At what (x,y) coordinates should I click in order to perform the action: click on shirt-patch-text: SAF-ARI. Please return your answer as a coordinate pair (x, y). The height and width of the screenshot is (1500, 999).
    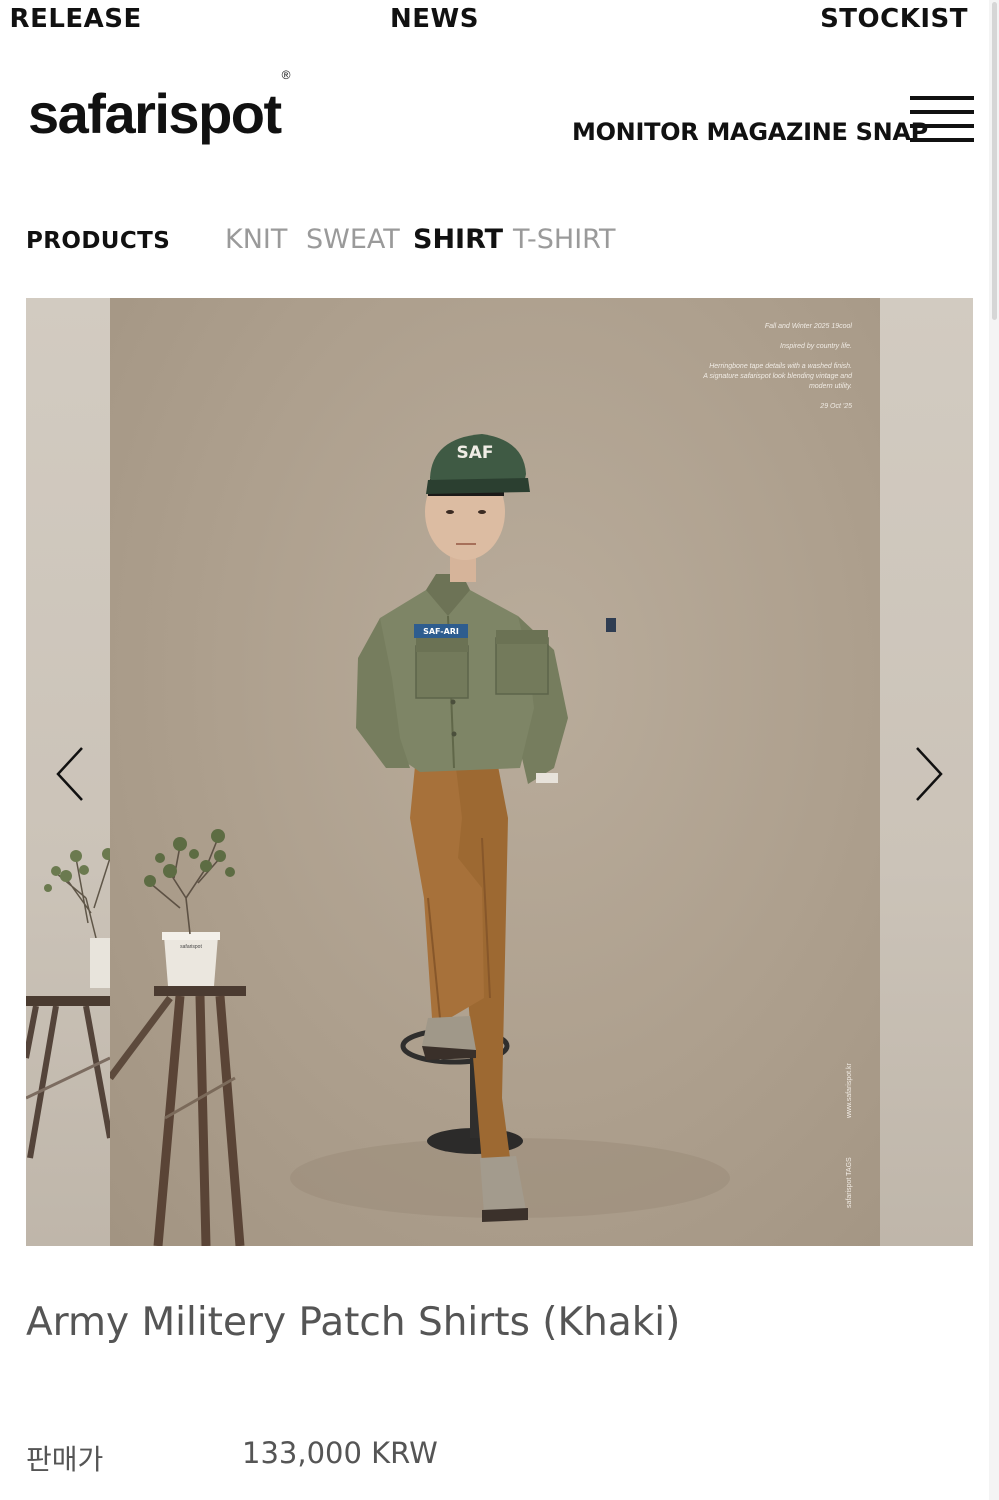
    Looking at the image, I should click on (441, 631).